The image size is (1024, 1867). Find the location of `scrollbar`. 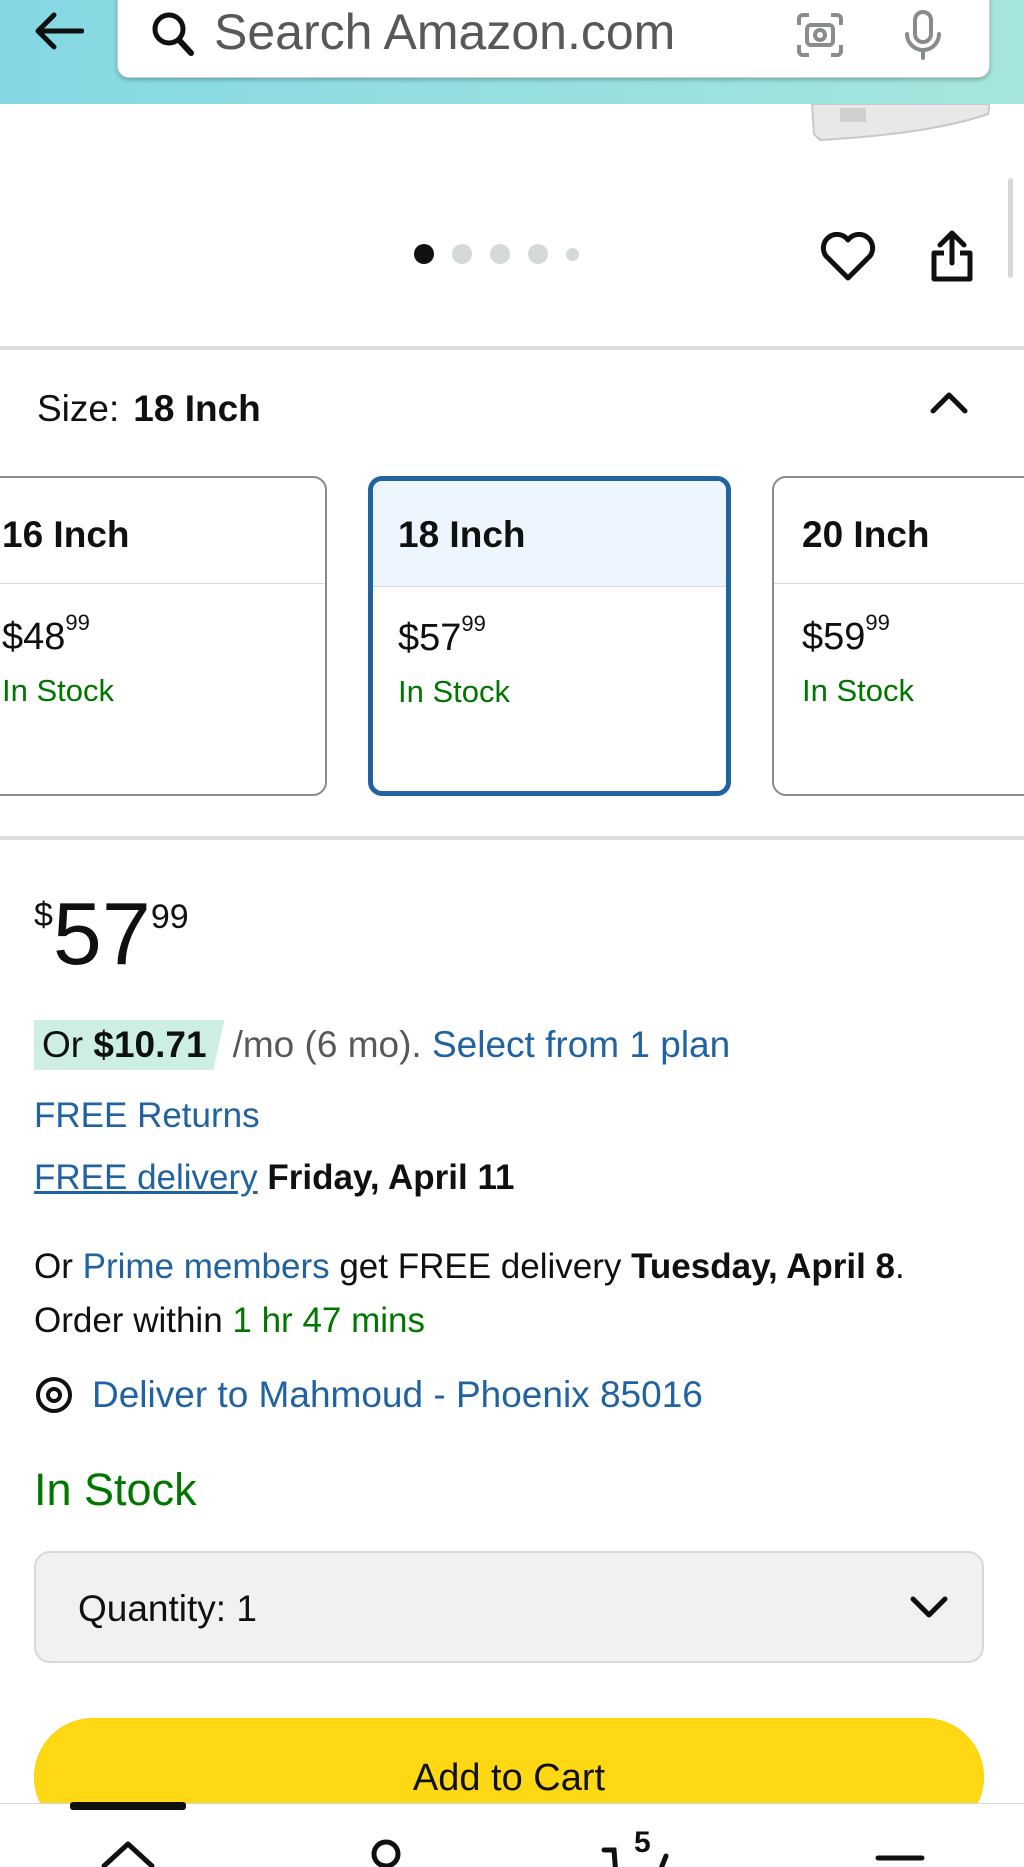

scrollbar is located at coordinates (1010, 228).